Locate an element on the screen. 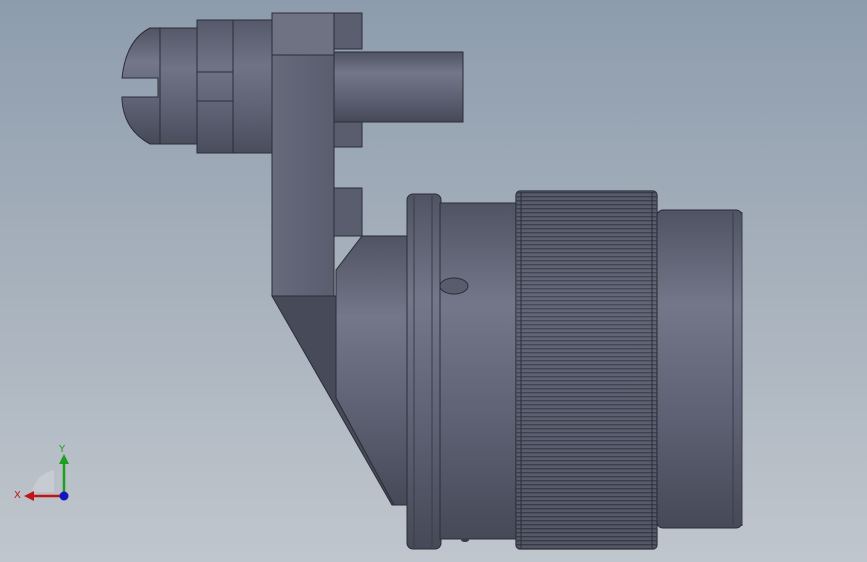  x-axis-label: X is located at coordinates (17, 495).